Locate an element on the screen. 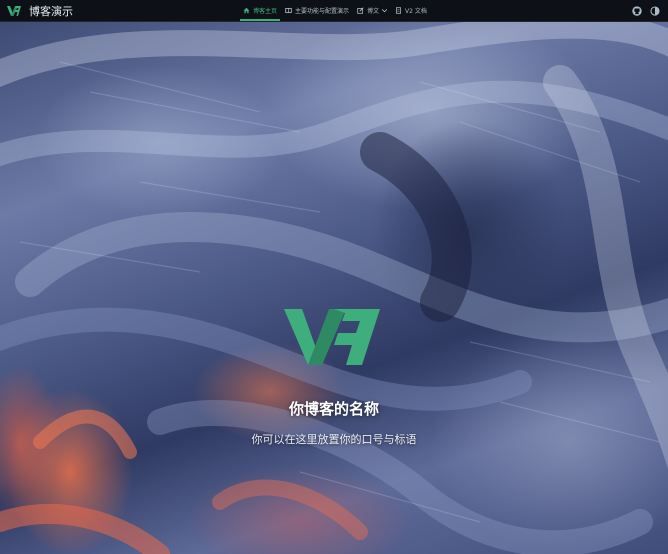 This screenshot has width=668, height=554. nav-item-features: 主要功能与配置演示 is located at coordinates (317, 10).